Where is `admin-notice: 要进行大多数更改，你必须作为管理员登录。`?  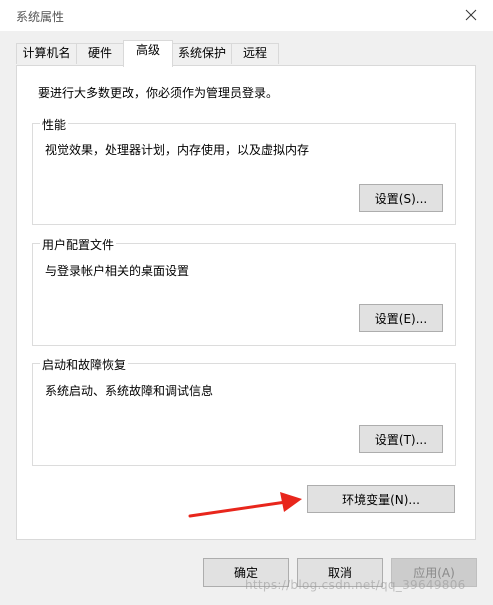 admin-notice: 要进行大多数更改，你必须作为管理员登录。 is located at coordinates (158, 93).